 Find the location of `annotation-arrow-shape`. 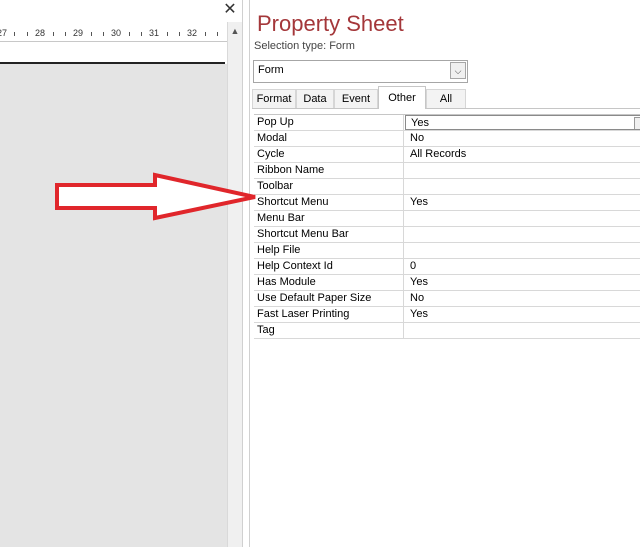

annotation-arrow-shape is located at coordinates (155, 196).